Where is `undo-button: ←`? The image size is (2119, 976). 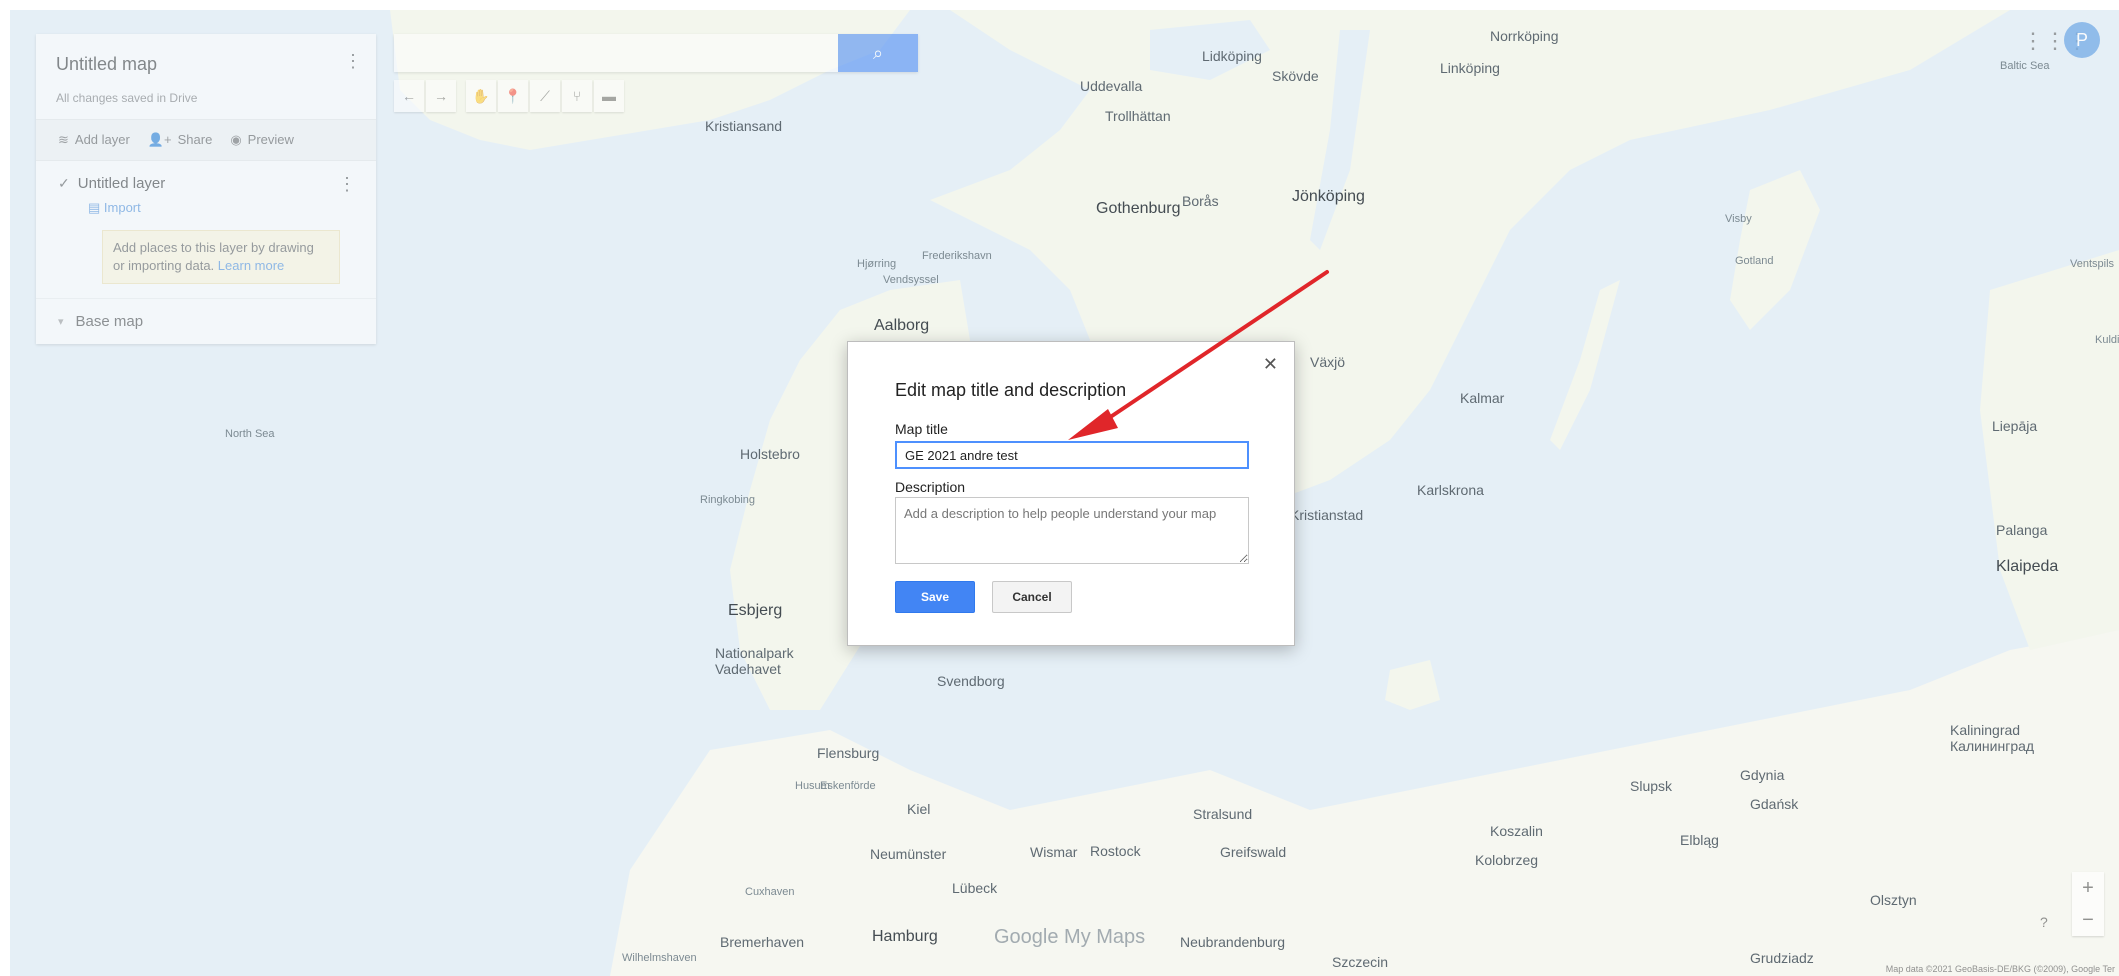
undo-button: ← is located at coordinates (409, 96).